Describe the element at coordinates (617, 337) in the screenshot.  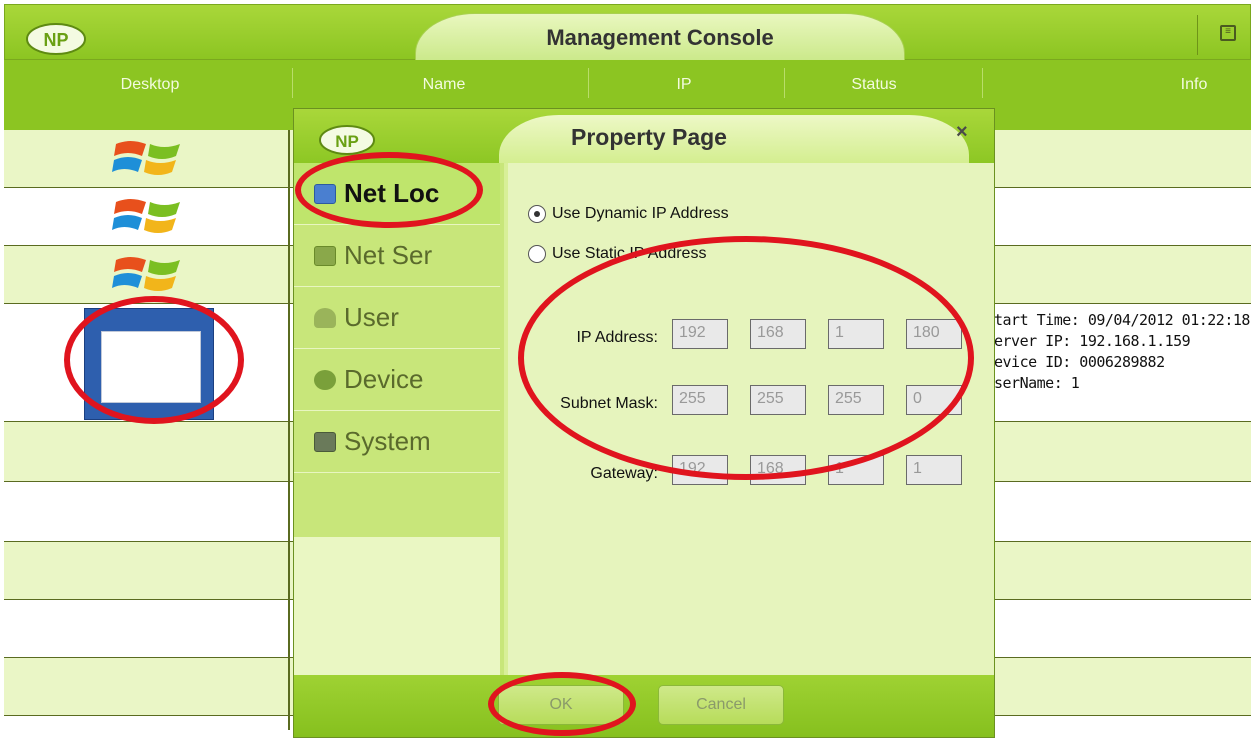
I see `ip-address-label: IP Address:` at that location.